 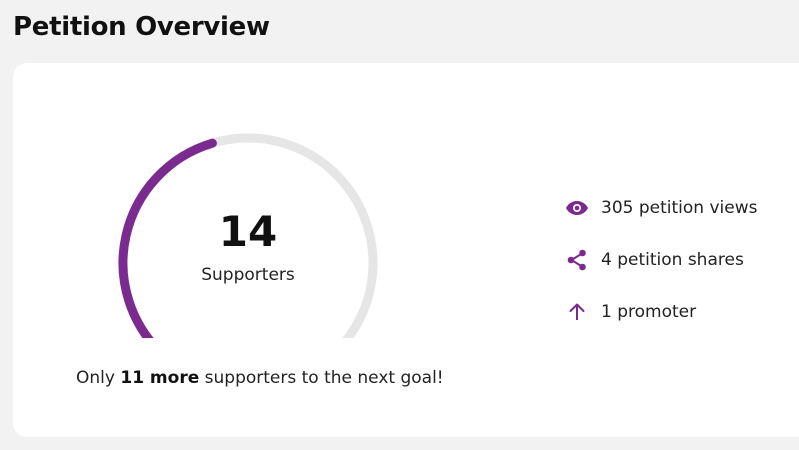 I want to click on arrow-up-icon, so click(x=577, y=312).